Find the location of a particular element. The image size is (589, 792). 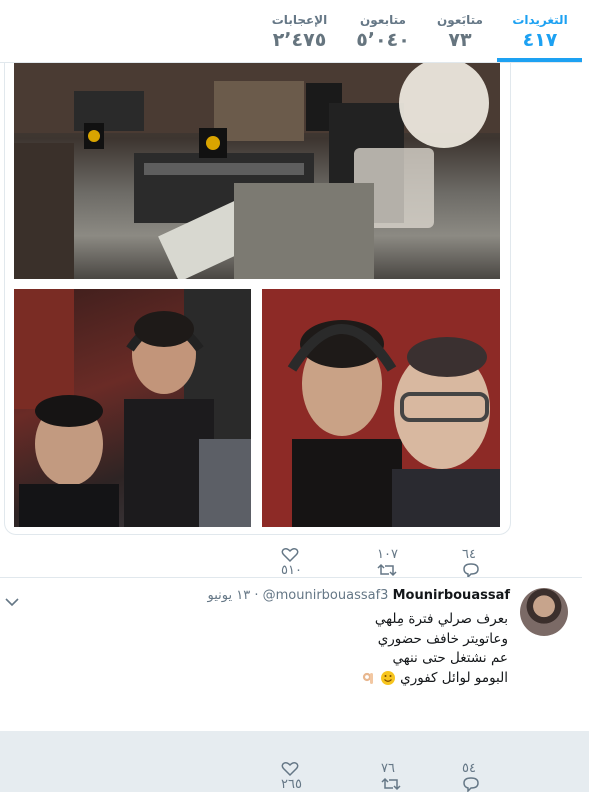

scrollbar is located at coordinates (585, 365).